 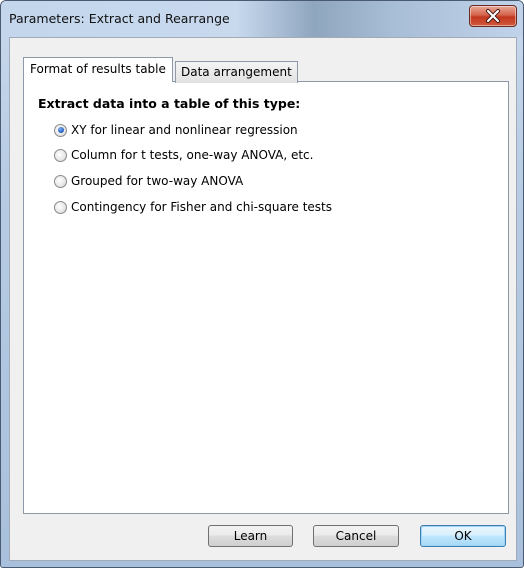 I want to click on radio-label: Grouped for two-way ANOVA, so click(x=157, y=181).